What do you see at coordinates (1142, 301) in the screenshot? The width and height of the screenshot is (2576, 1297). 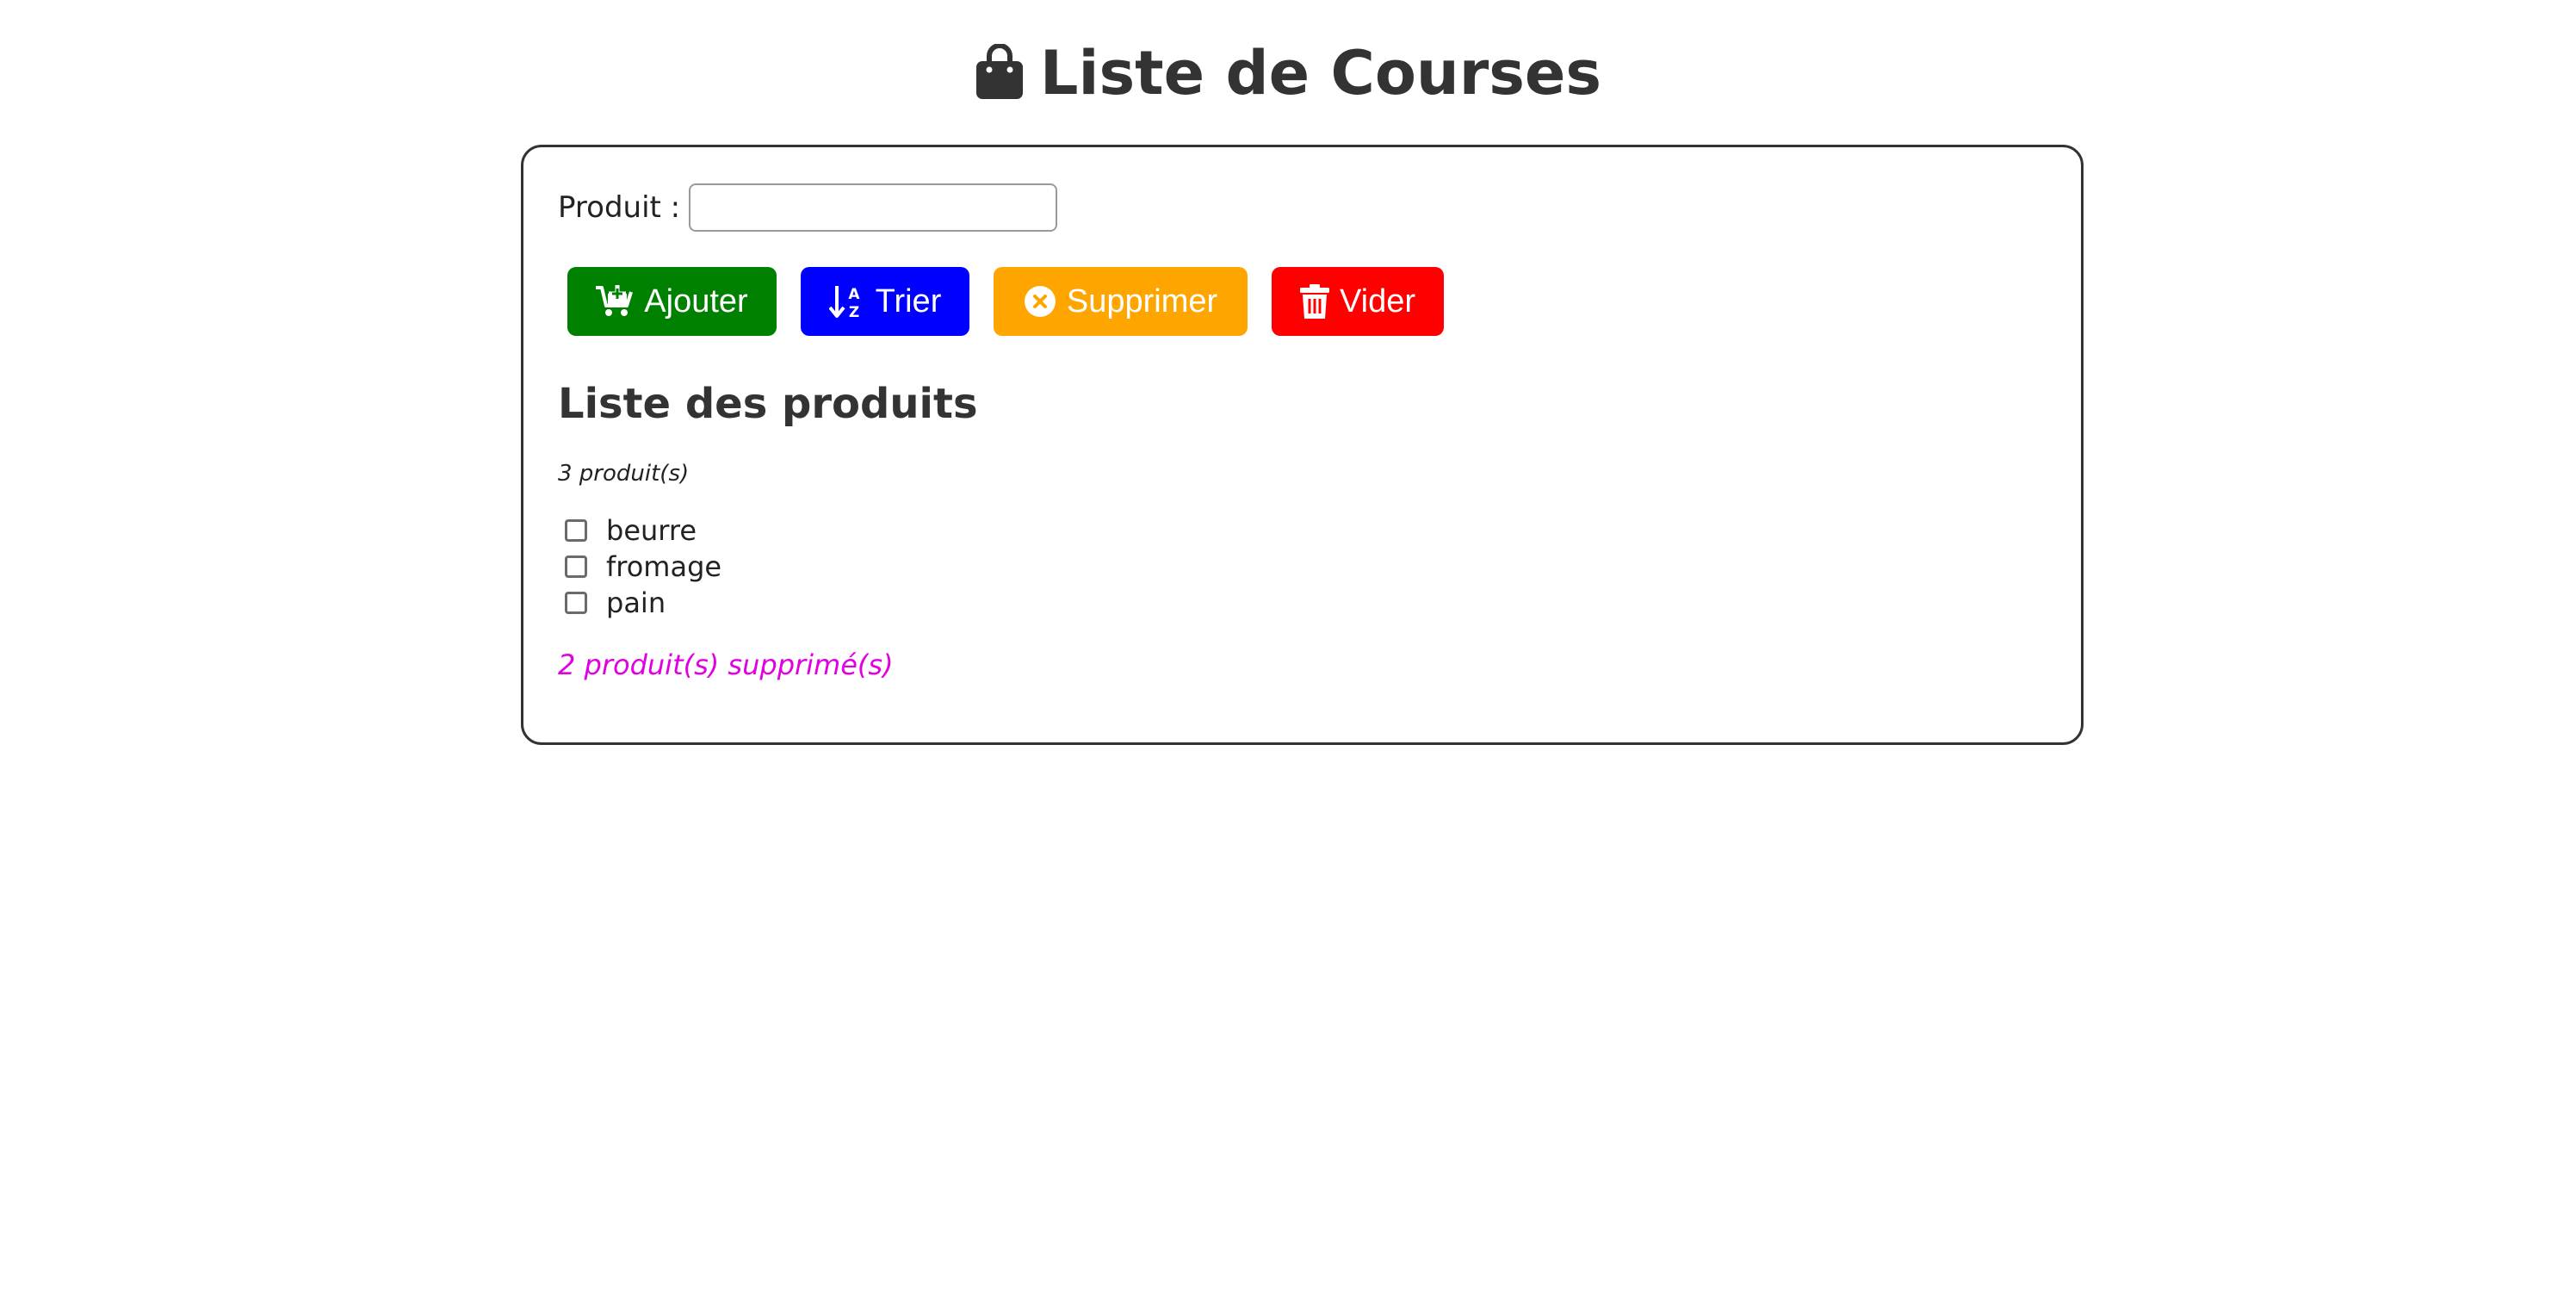 I see `remove-button-label: Supprimer` at bounding box center [1142, 301].